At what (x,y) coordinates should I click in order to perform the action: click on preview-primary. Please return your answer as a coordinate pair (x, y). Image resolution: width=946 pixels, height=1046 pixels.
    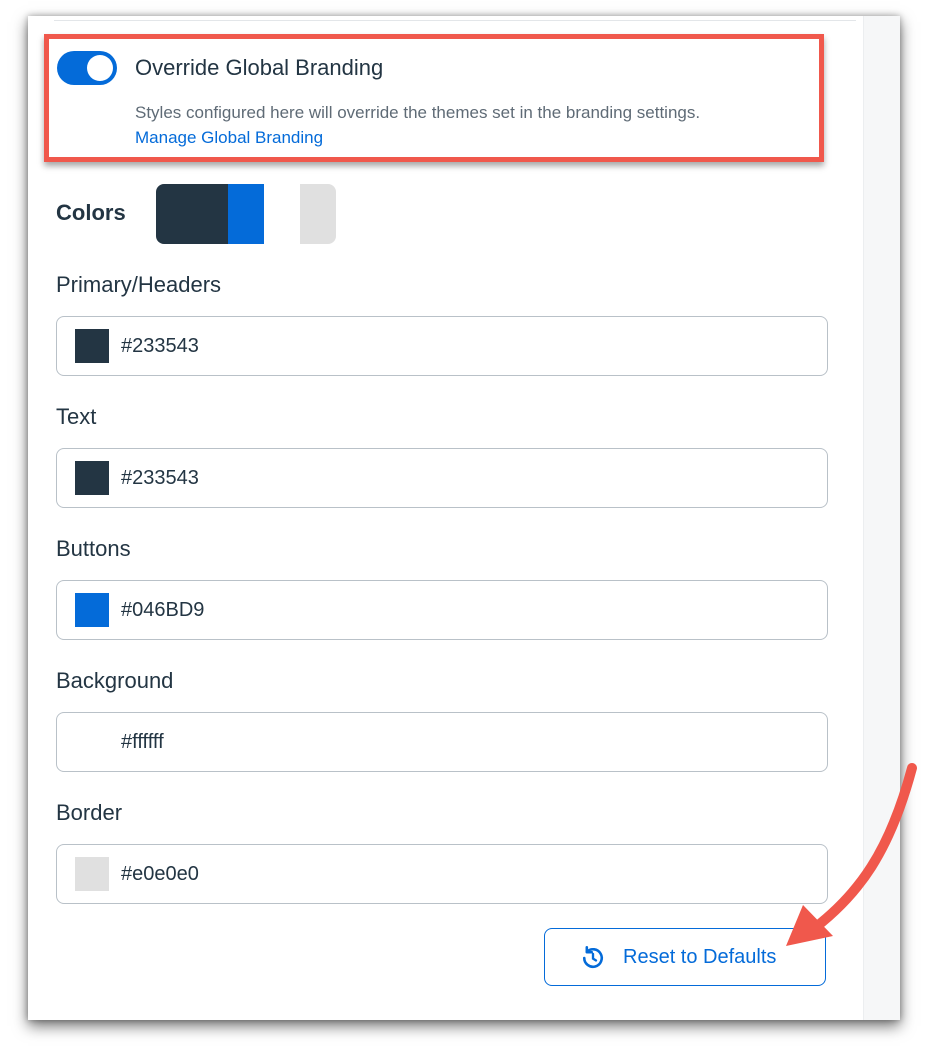
    Looking at the image, I should click on (192, 214).